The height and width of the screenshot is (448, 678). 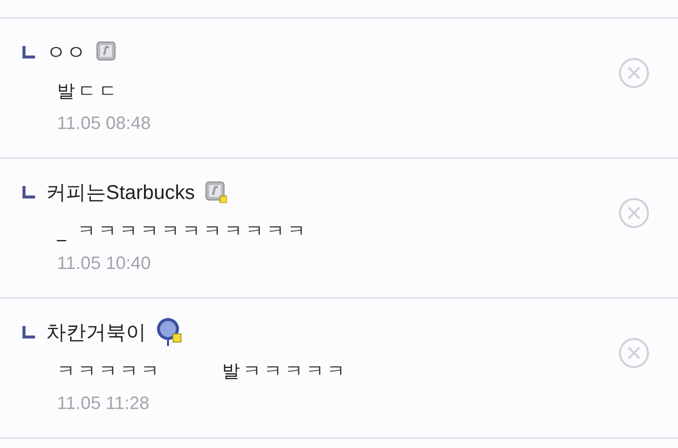 What do you see at coordinates (104, 123) in the screenshot?
I see `comment-time: 11.05 08:48` at bounding box center [104, 123].